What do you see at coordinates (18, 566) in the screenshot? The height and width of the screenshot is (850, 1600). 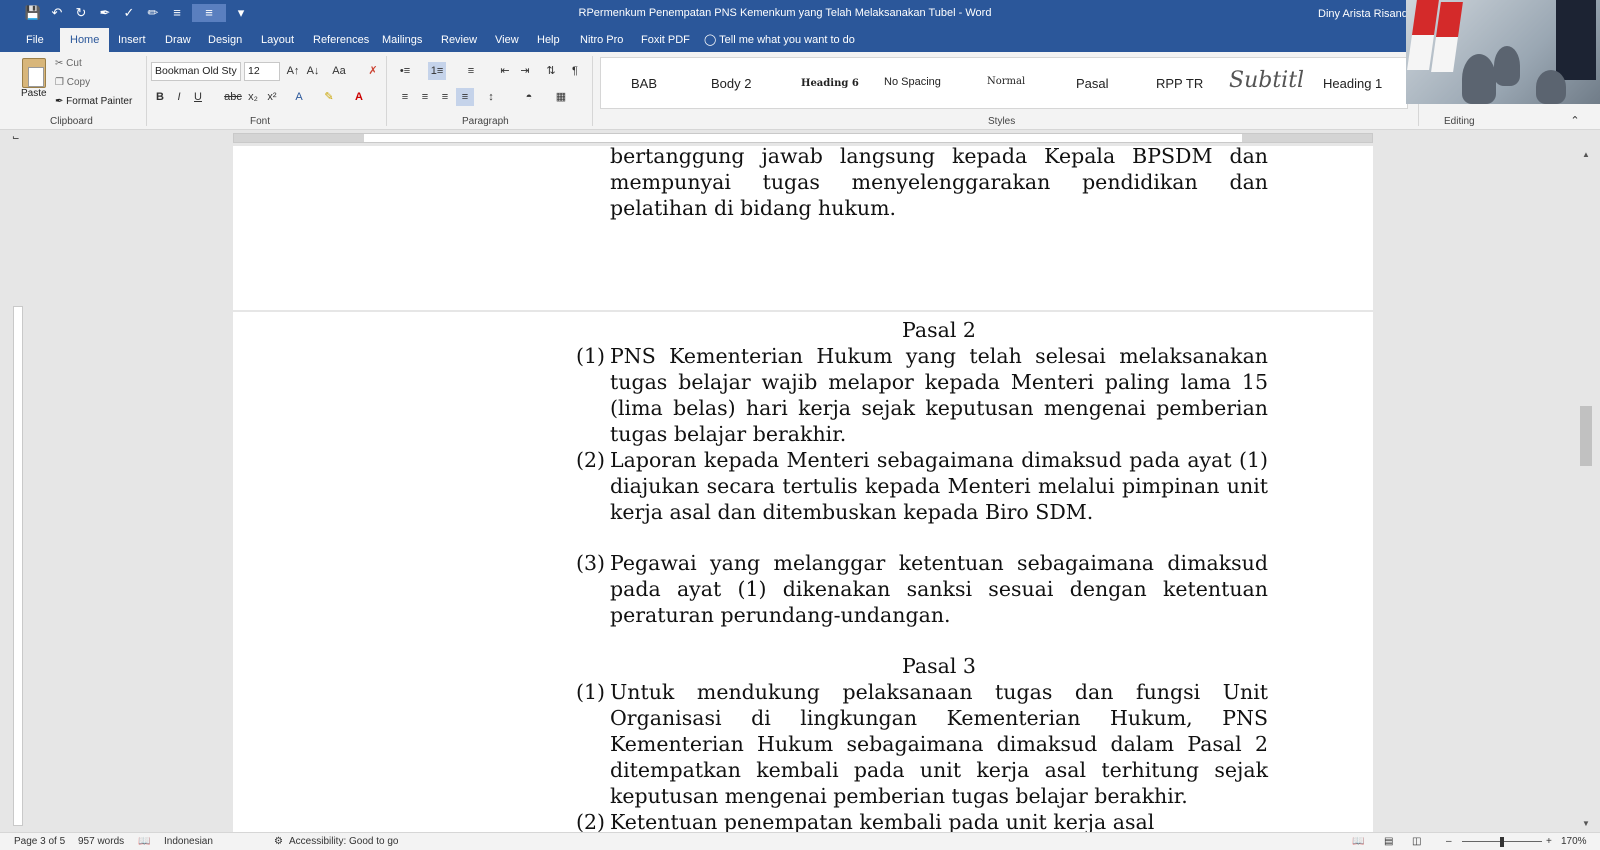 I see `vertical-ruler-bar` at bounding box center [18, 566].